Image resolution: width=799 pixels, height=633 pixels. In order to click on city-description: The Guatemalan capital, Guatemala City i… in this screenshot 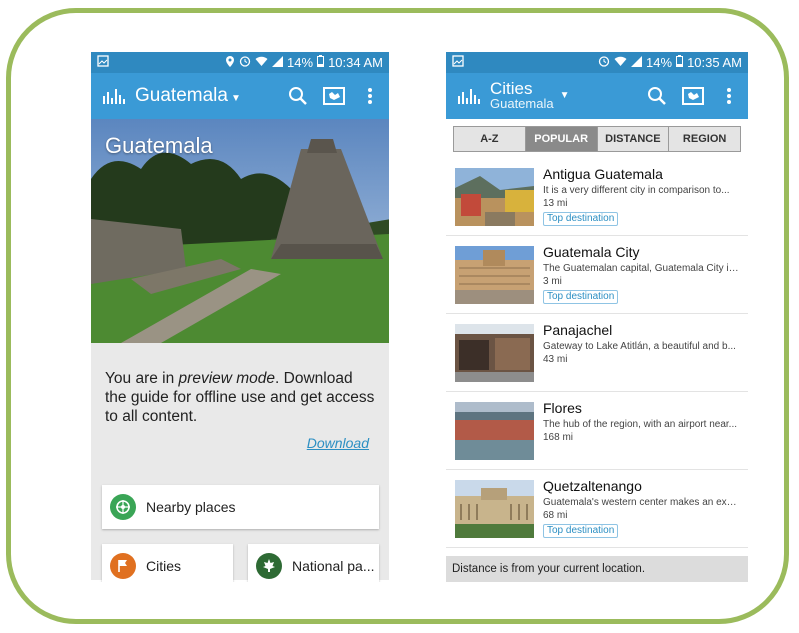, I will do `click(641, 268)`.